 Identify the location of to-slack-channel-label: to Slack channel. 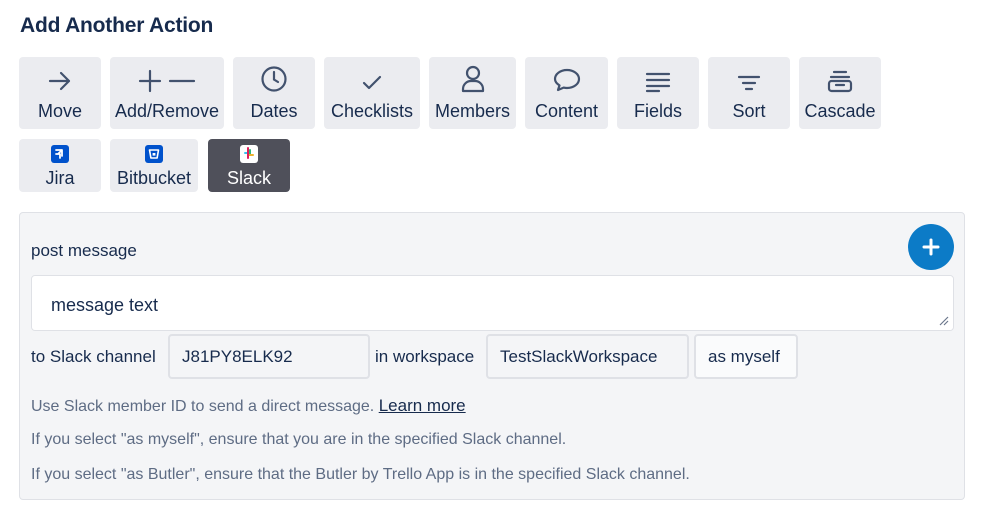
(93, 356).